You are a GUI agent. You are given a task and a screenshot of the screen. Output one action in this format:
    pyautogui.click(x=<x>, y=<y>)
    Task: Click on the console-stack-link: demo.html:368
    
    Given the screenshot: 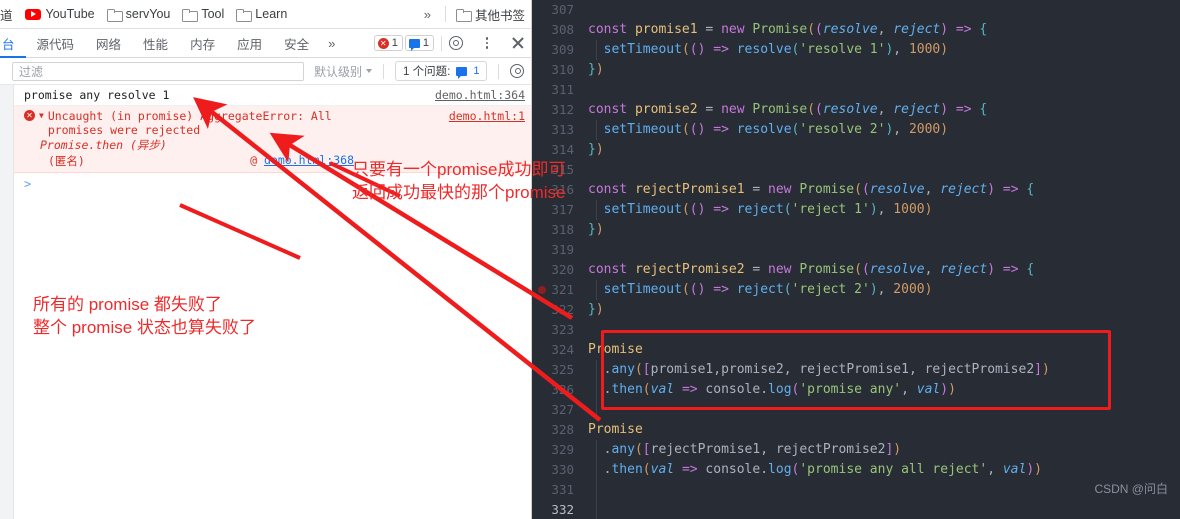 What is the action you would take?
    pyautogui.click(x=309, y=160)
    